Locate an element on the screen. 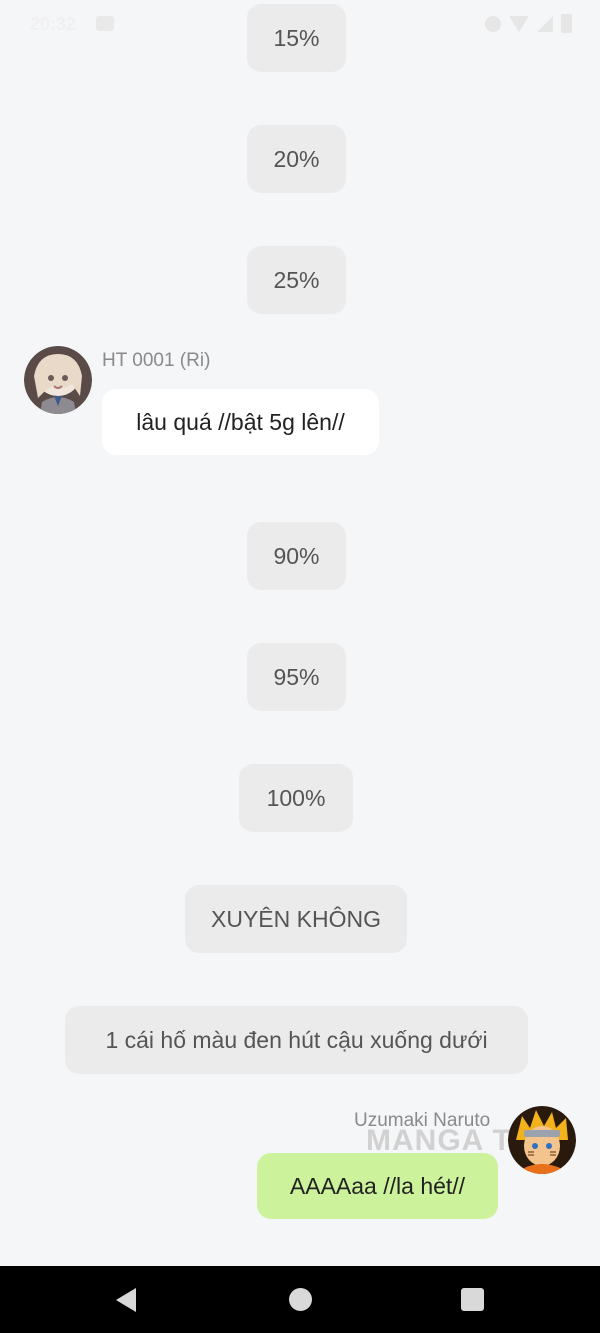 The height and width of the screenshot is (1333, 600). message-bubble-ri: lâu quá //bật 5g lên// is located at coordinates (240, 422).